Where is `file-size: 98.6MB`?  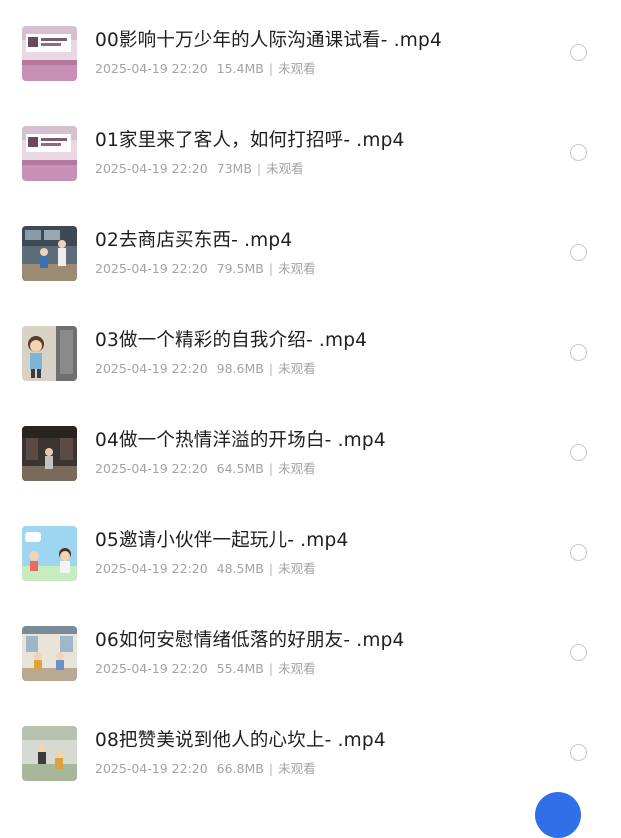 file-size: 98.6MB is located at coordinates (240, 368).